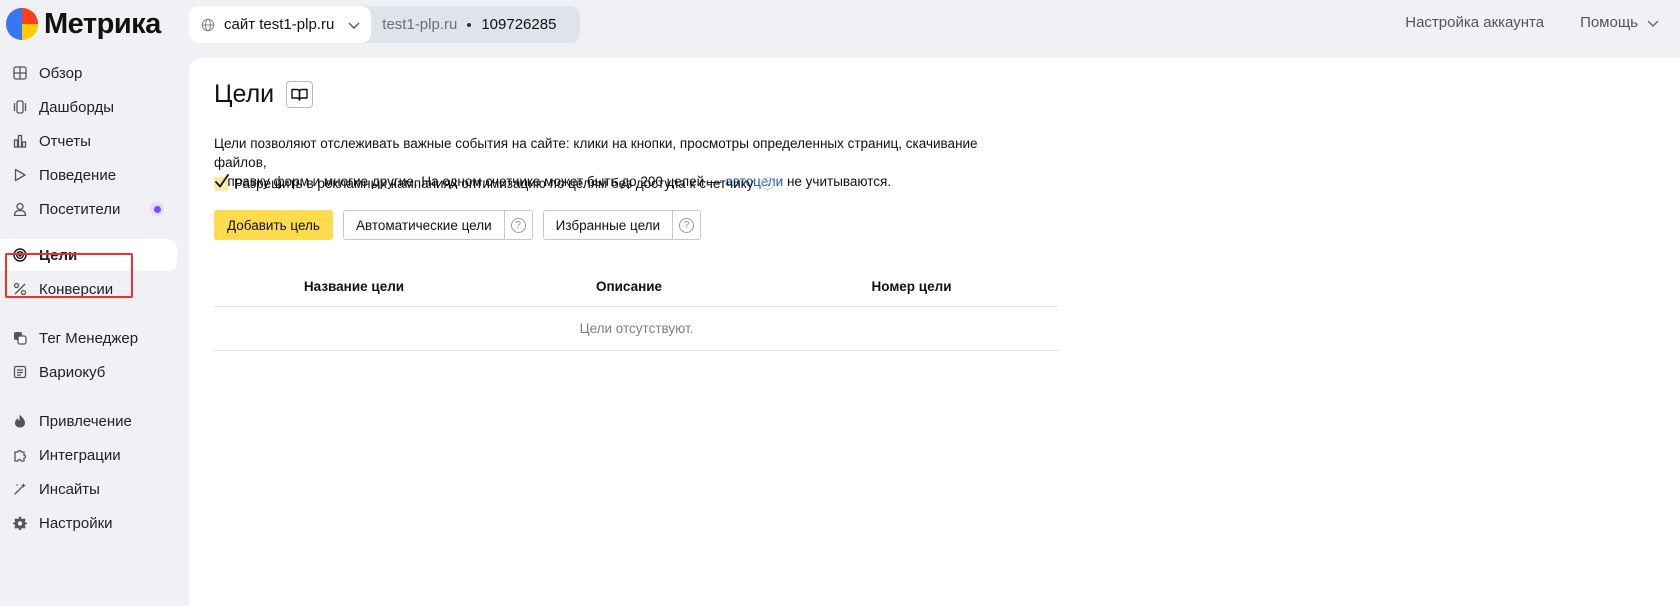  What do you see at coordinates (20, 289) in the screenshot?
I see `percent-icon` at bounding box center [20, 289].